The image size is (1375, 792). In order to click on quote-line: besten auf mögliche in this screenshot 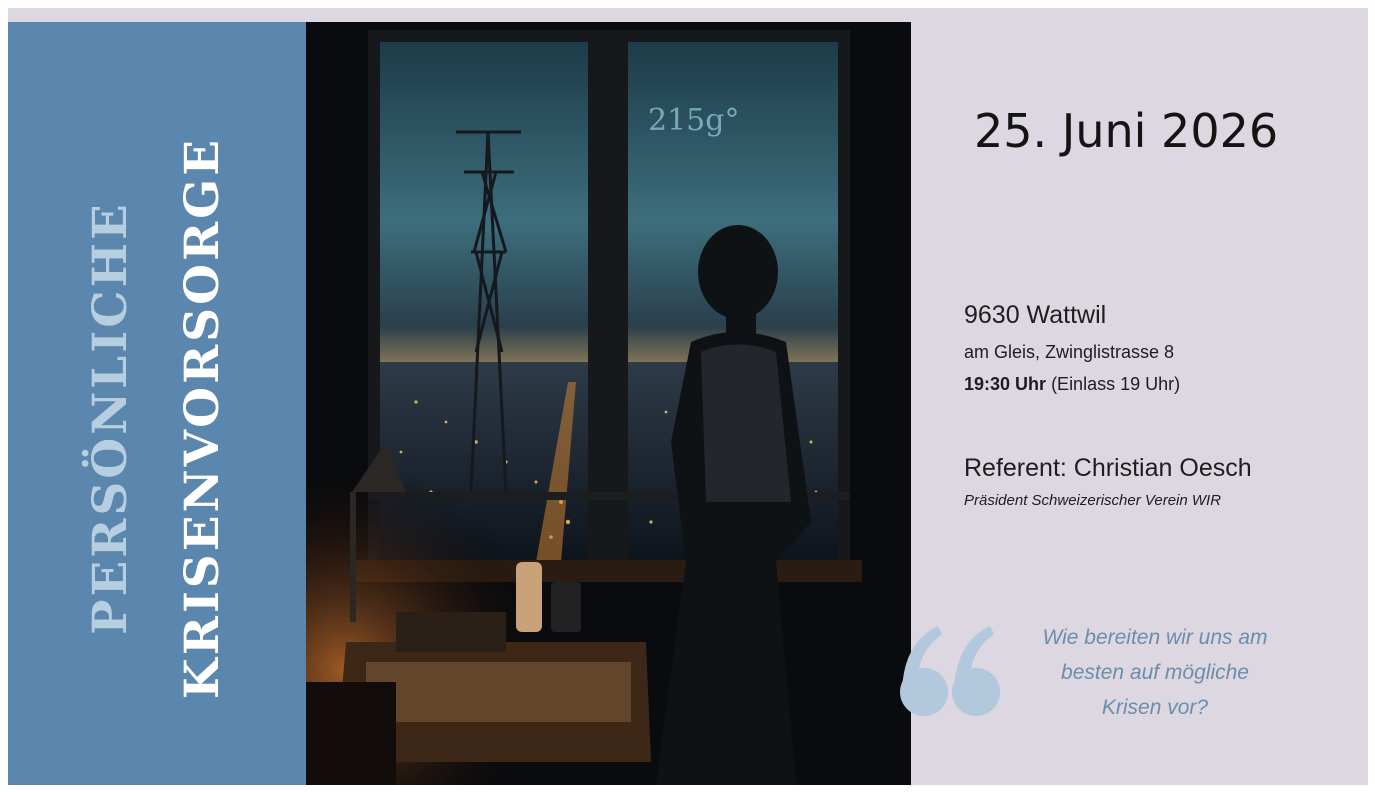, I will do `click(1155, 672)`.